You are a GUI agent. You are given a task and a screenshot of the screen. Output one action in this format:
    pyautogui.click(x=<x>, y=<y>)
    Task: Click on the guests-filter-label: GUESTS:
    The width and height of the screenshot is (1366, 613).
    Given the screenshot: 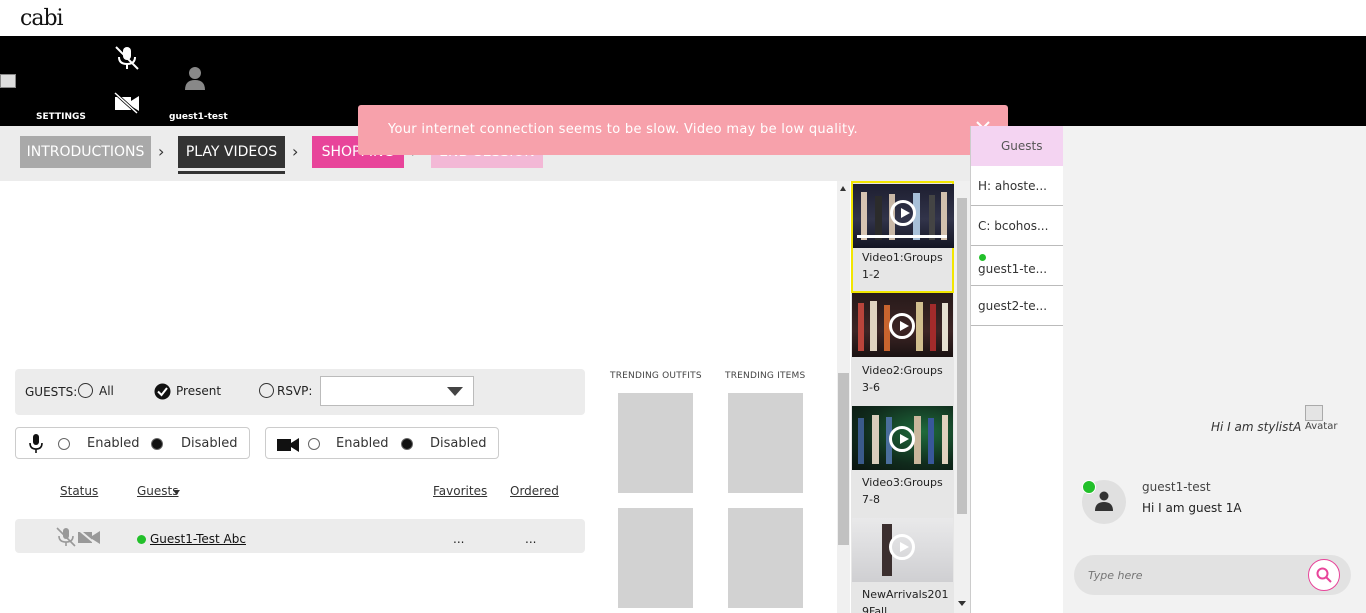 What is the action you would take?
    pyautogui.click(x=51, y=392)
    